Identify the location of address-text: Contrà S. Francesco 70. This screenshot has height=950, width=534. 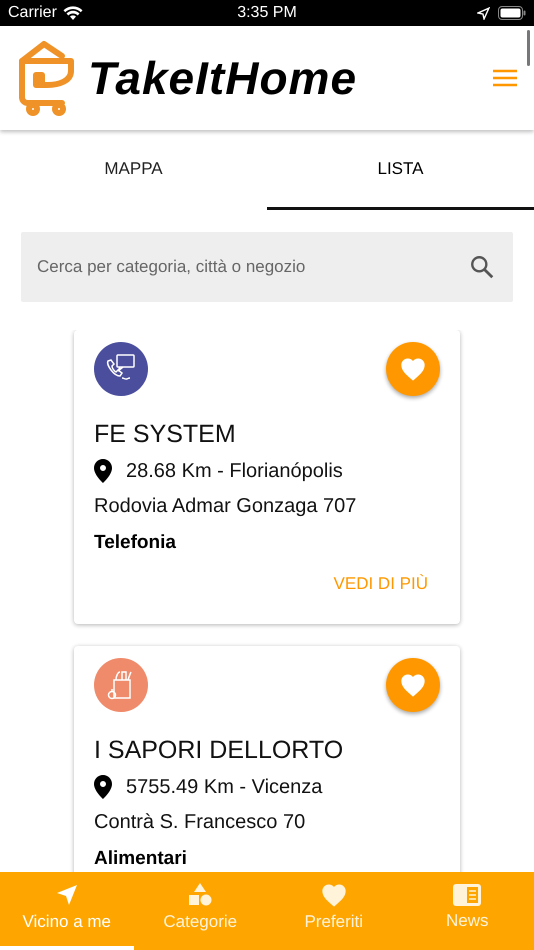
(200, 822).